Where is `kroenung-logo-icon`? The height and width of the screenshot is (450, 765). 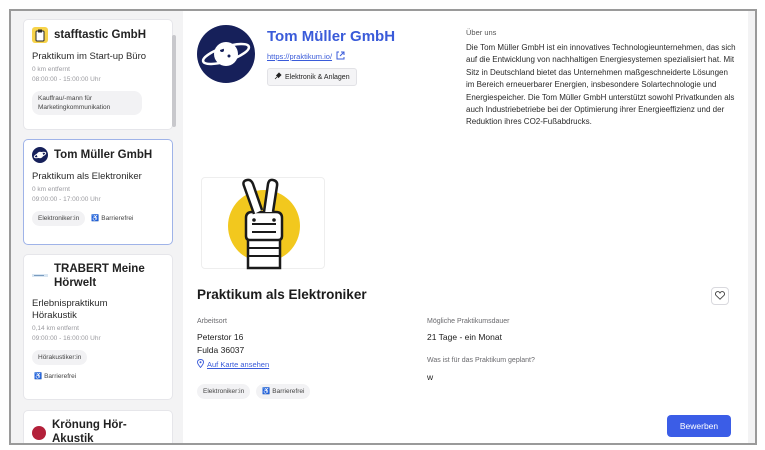 kroenung-logo-icon is located at coordinates (39, 433).